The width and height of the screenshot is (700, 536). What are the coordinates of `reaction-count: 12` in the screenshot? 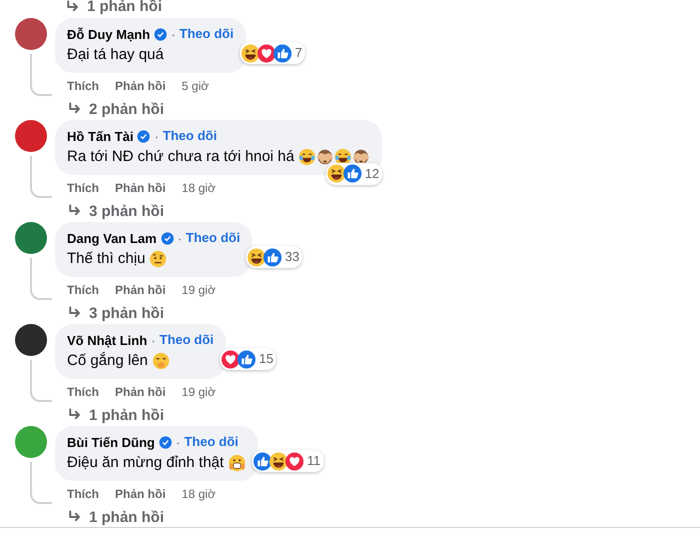 It's located at (372, 173).